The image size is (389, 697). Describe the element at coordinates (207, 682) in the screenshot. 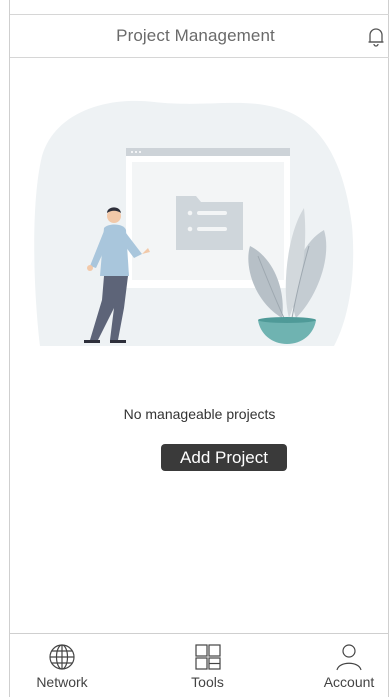

I see `tab-tools-label: Tools` at that location.